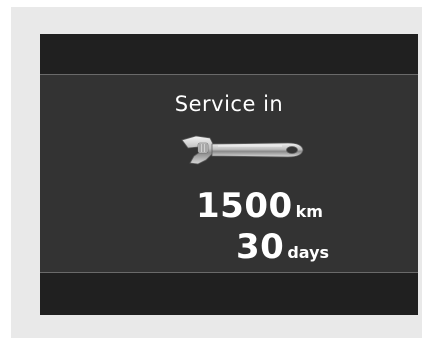  I want to click on service-title: Service in, so click(229, 104).